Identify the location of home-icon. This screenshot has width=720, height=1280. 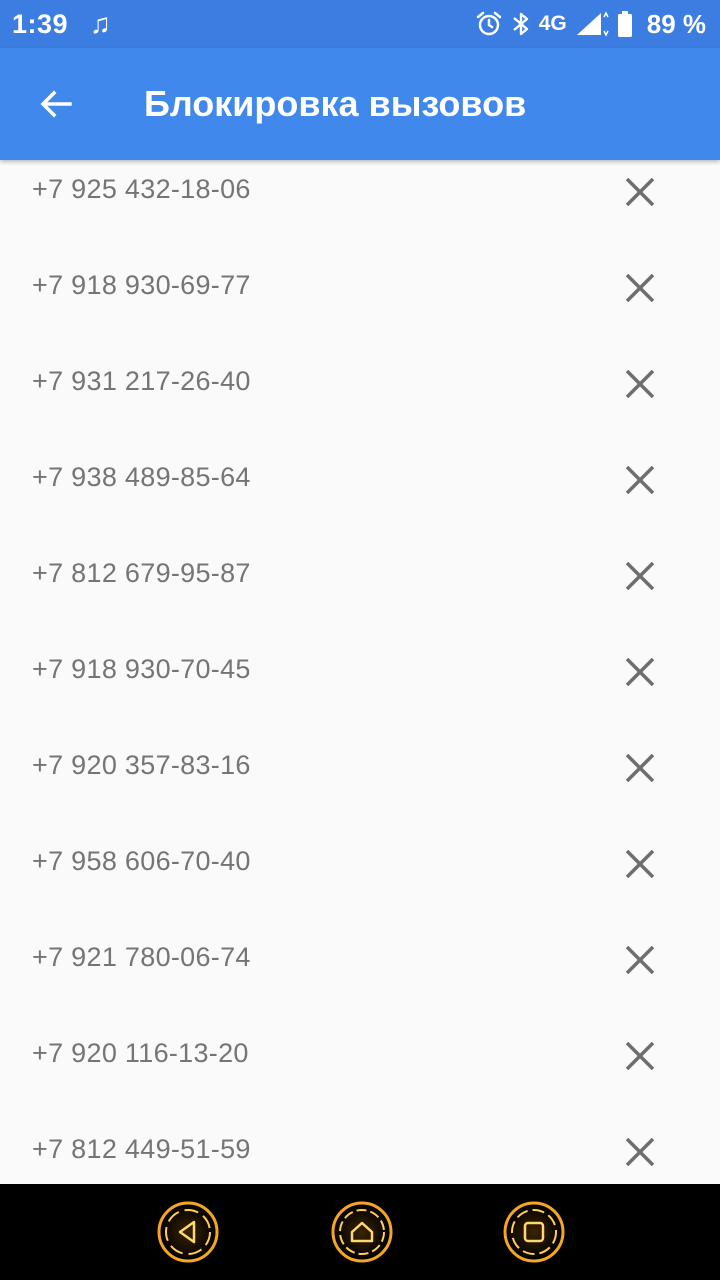
(362, 1232).